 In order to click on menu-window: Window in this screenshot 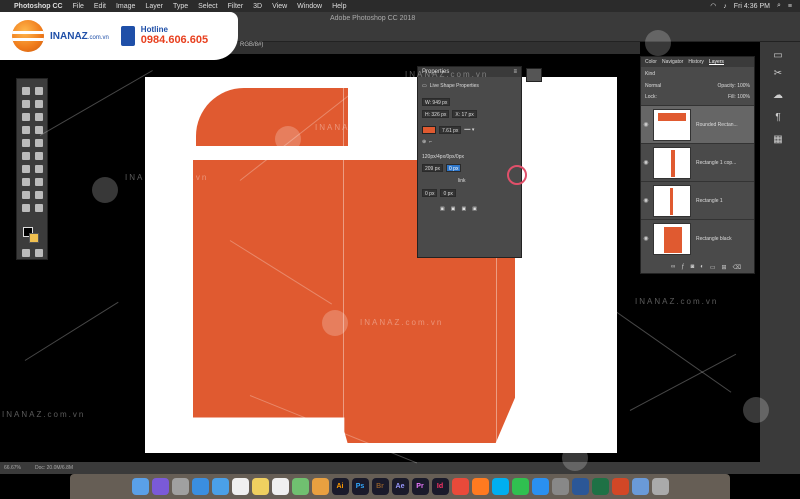, I will do `click(309, 6)`.